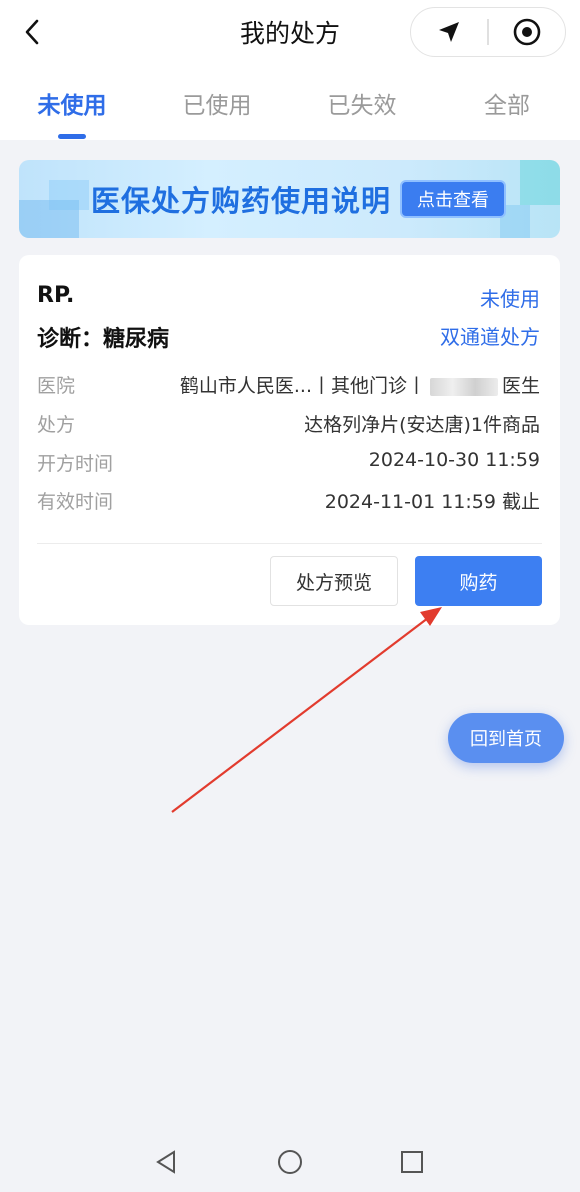 Image resolution: width=580 pixels, height=1192 pixels. What do you see at coordinates (422, 425) in the screenshot?
I see `prescription-value: 达格列净片(安达唐)1件商品` at bounding box center [422, 425].